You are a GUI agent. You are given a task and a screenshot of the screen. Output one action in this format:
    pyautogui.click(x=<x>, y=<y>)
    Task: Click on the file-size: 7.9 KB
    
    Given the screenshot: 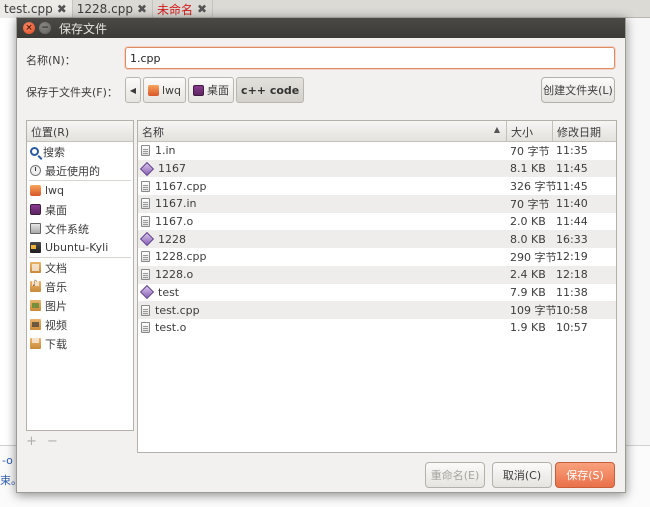 What is the action you would take?
    pyautogui.click(x=528, y=292)
    